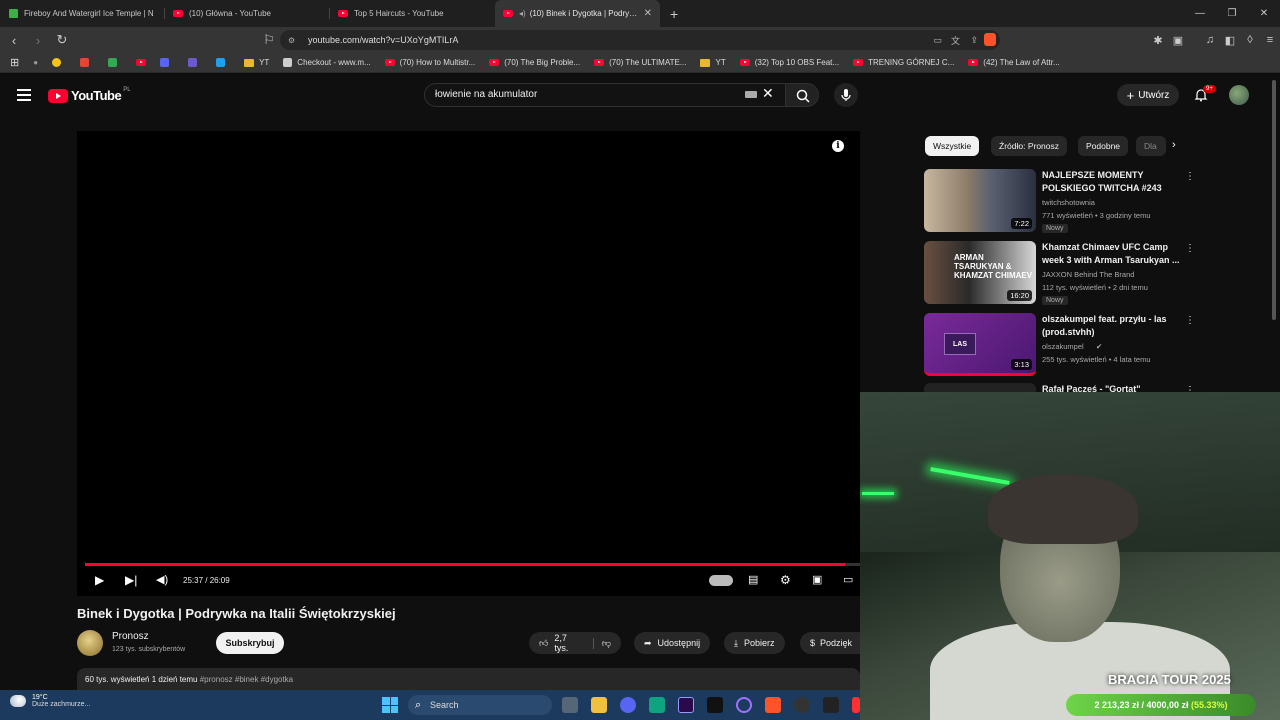 This screenshot has width=1280, height=720. What do you see at coordinates (830, 643) in the screenshot?
I see `thanks-button: $ Podzięk` at bounding box center [830, 643].